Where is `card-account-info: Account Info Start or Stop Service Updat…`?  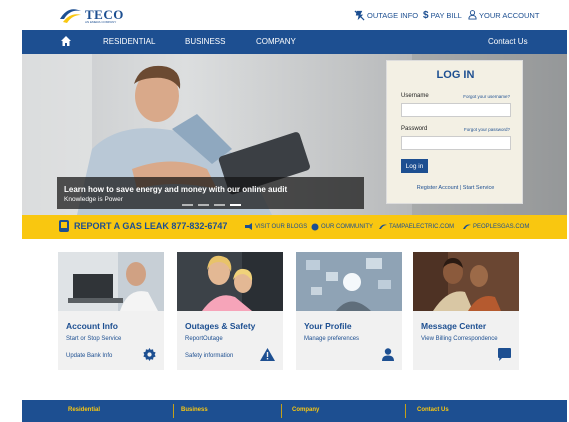 card-account-info: Account Info Start or Stop Service Updat… is located at coordinates (111, 311).